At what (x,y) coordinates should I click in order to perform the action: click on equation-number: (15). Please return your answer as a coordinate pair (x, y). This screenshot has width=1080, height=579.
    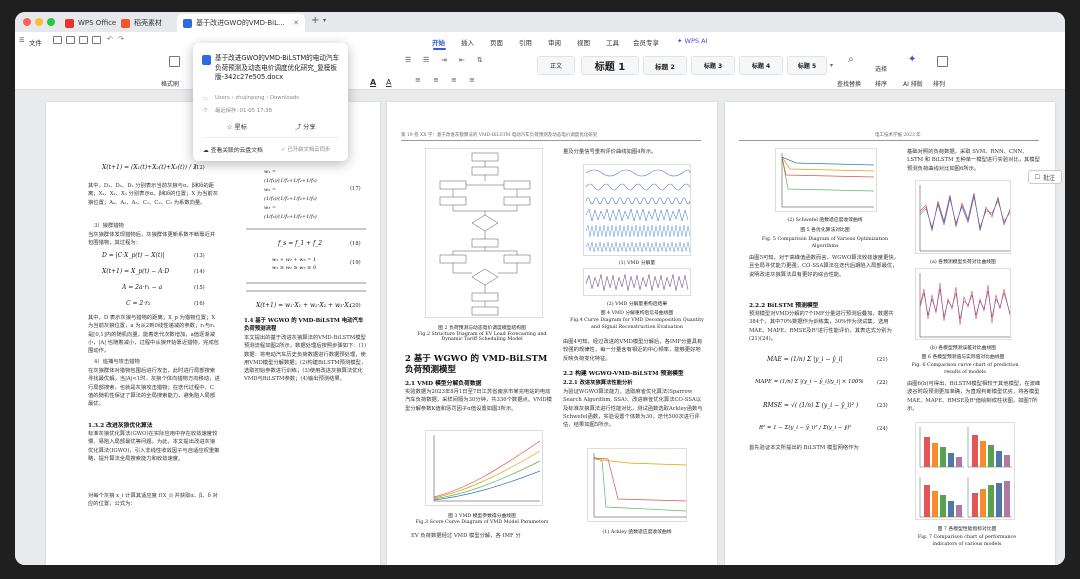
    Looking at the image, I should click on (199, 288).